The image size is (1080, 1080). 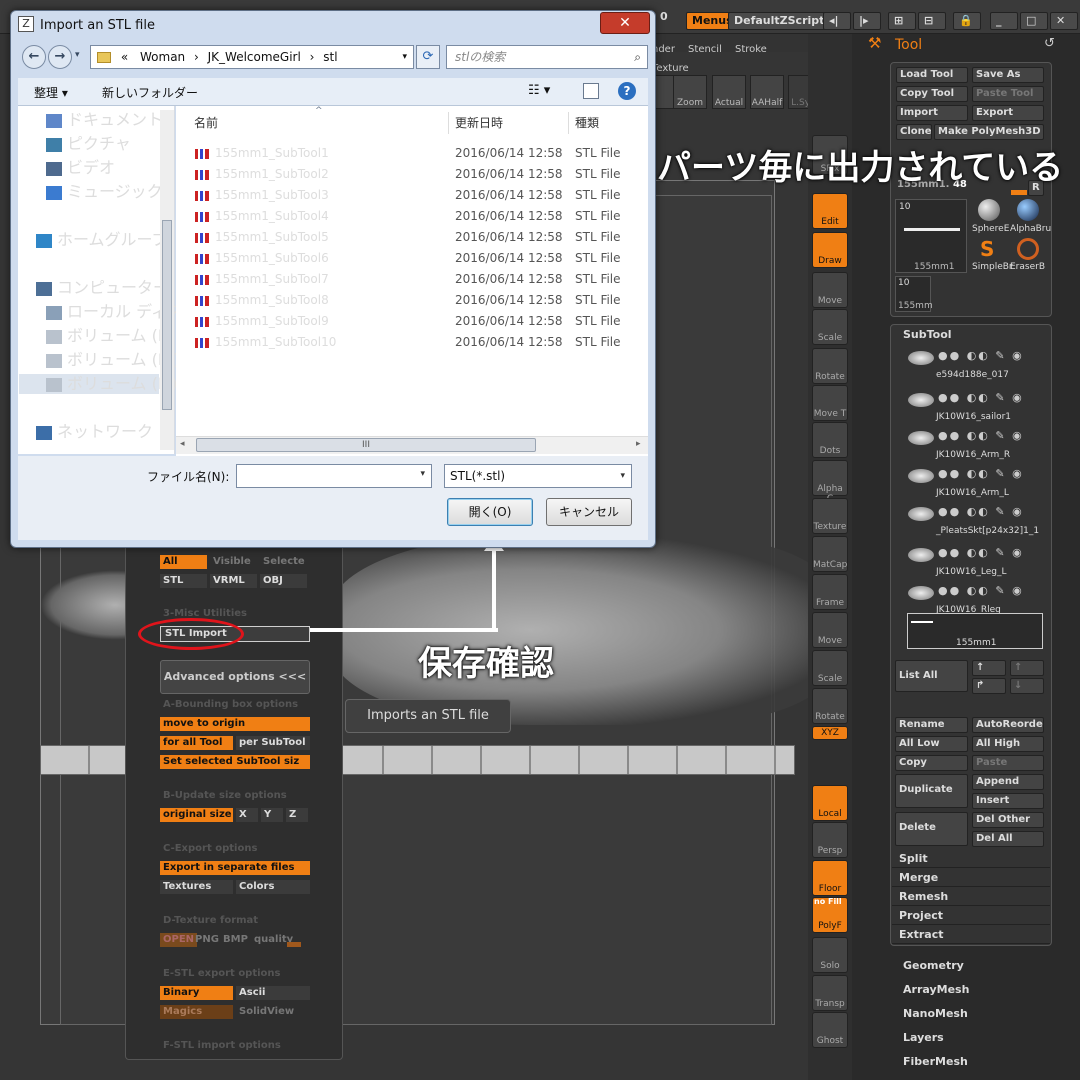 What do you see at coordinates (967, 21) in the screenshot?
I see `lock-icon: 🔒` at bounding box center [967, 21].